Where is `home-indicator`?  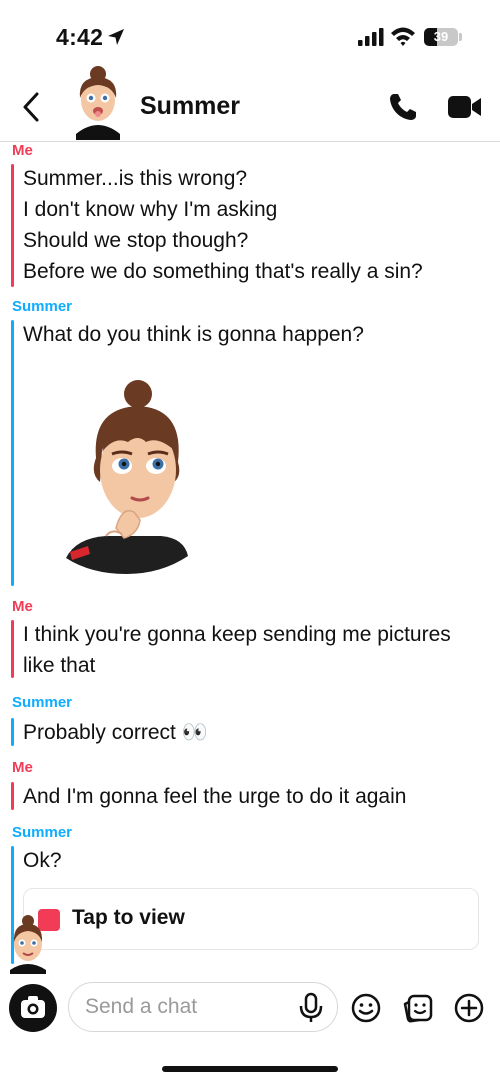
home-indicator is located at coordinates (250, 1069).